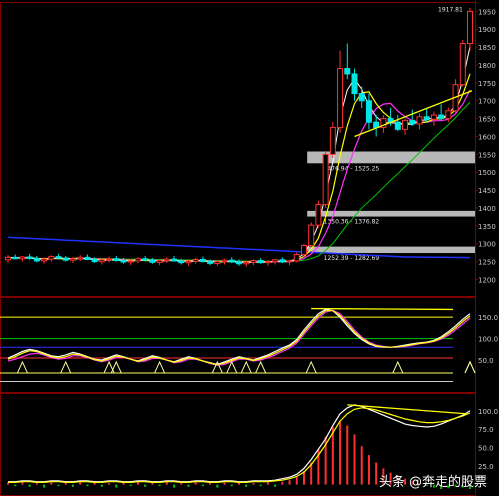  I want to click on price-tick-label: 1450, so click(487, 191).